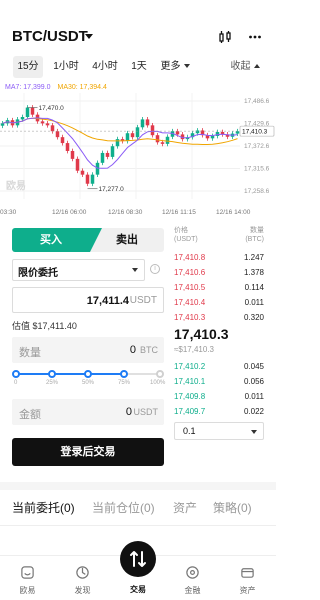  What do you see at coordinates (253, 366) in the screenshot?
I see `bid-qty: 0.045` at bounding box center [253, 366].